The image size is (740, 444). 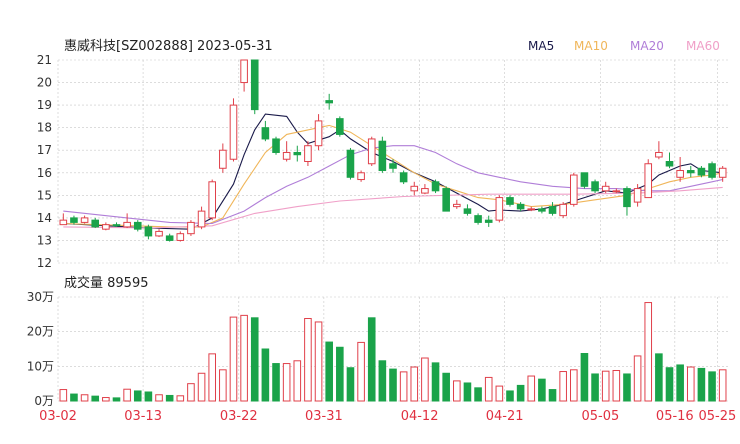 What do you see at coordinates (624, 46) in the screenshot?
I see `ma-legend: MA5 MA10 MA20 MA60` at bounding box center [624, 46].